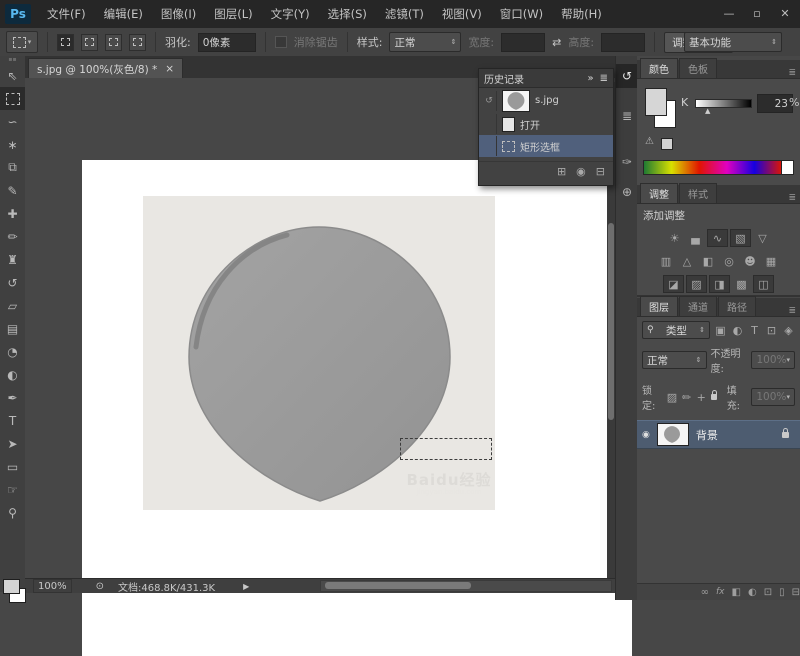 The image size is (800, 656). Describe the element at coordinates (546, 124) in the screenshot. I see `history-step-open: 打开` at that location.